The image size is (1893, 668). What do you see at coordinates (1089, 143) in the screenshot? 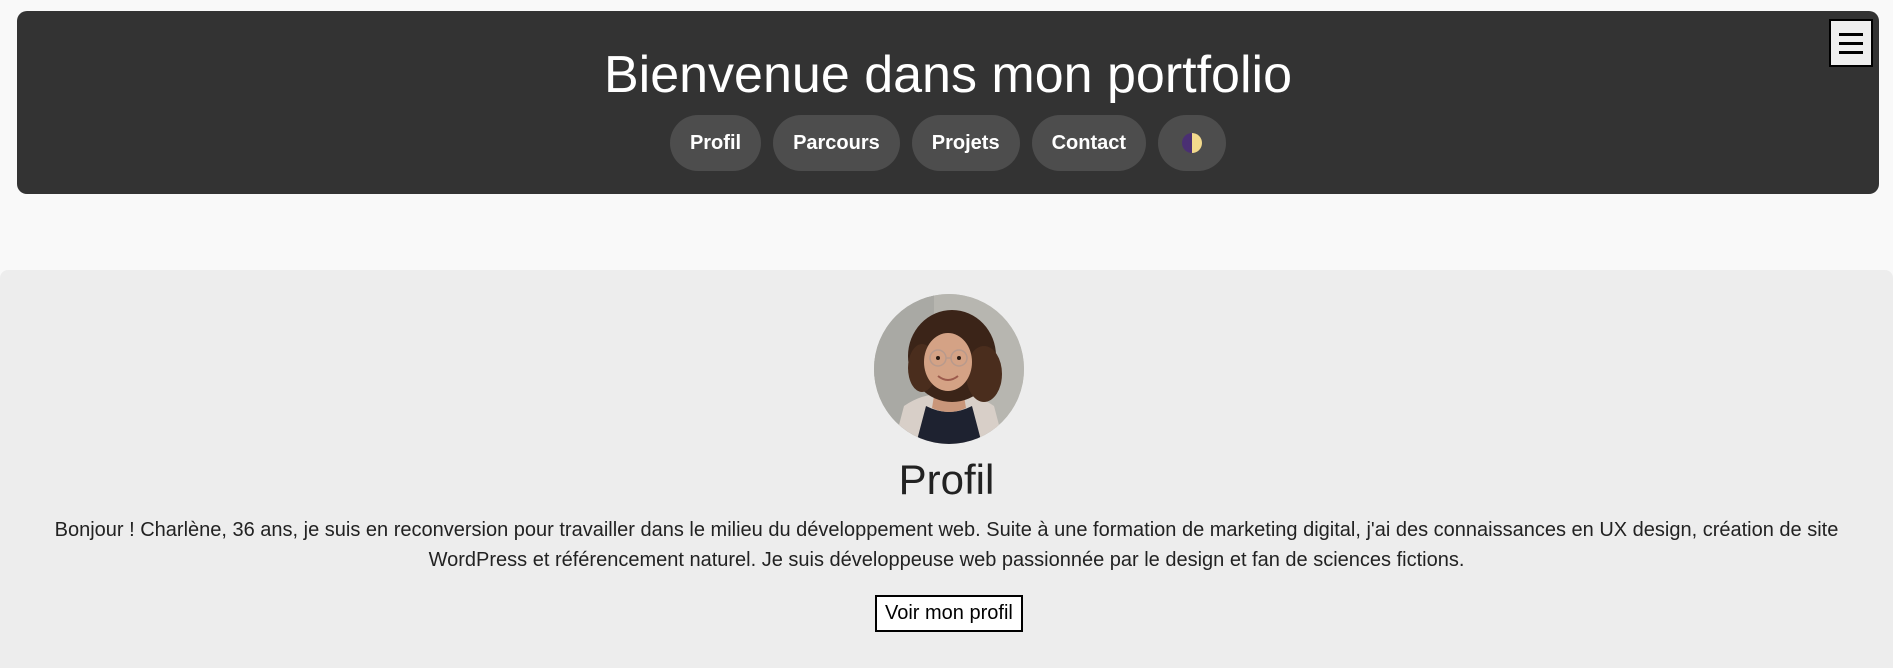
I see `nav-item-contact: Contact` at bounding box center [1089, 143].